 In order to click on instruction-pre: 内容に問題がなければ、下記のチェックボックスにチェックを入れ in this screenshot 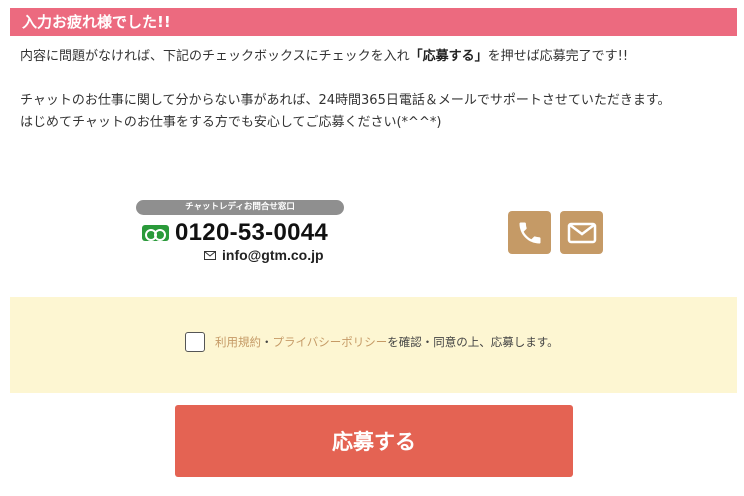, I will do `click(215, 56)`.